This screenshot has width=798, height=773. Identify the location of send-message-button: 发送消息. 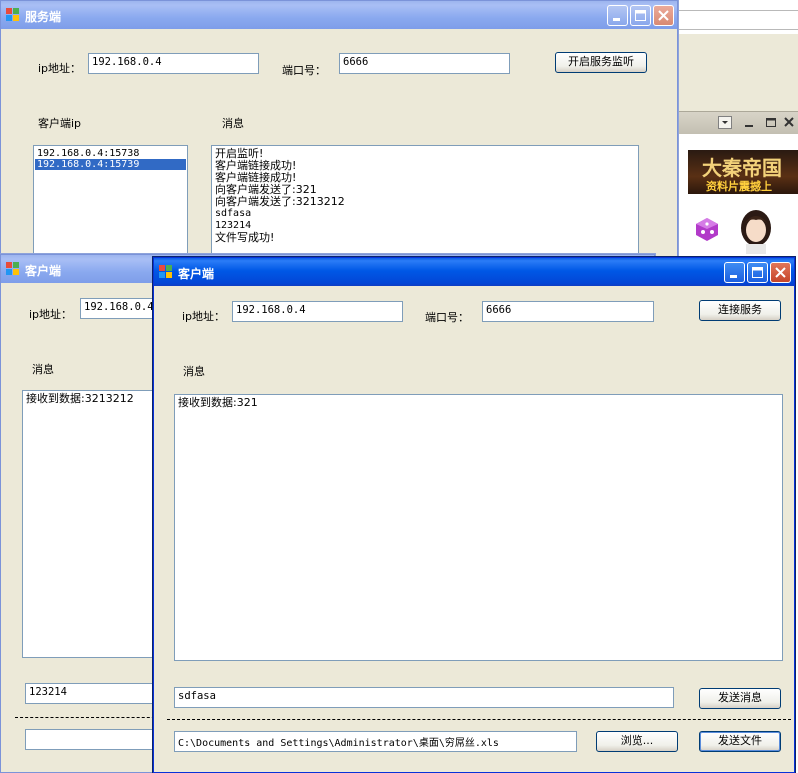
(740, 698).